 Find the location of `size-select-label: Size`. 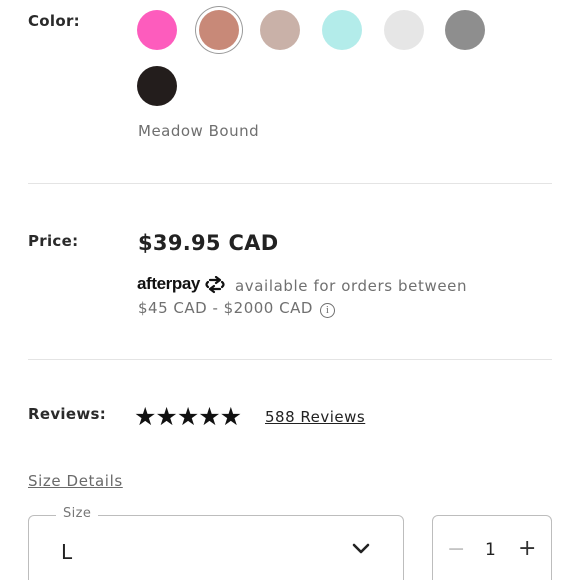

size-select-label: Size is located at coordinates (77, 513).